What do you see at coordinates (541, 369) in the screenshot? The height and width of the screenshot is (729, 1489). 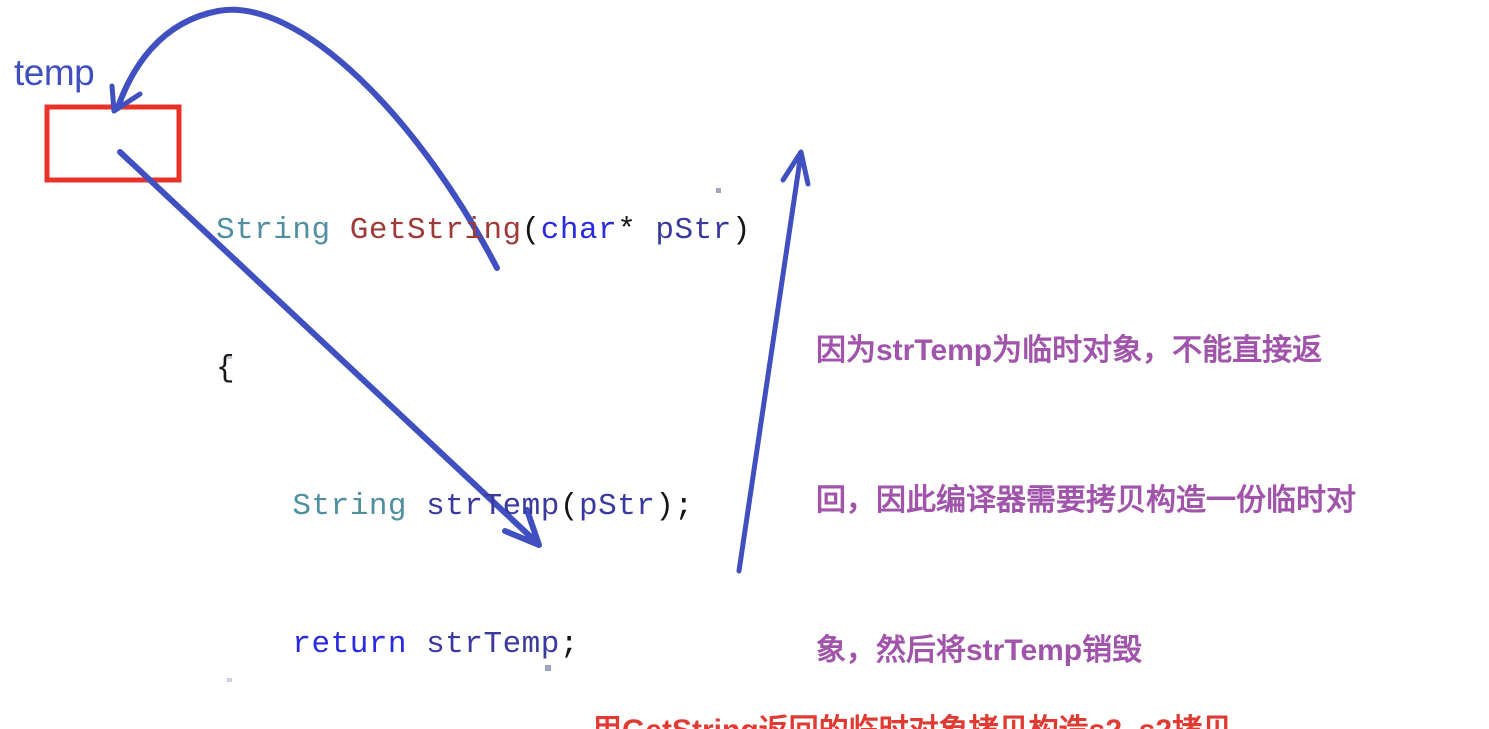 I see `code-line-line-2: {` at bounding box center [541, 369].